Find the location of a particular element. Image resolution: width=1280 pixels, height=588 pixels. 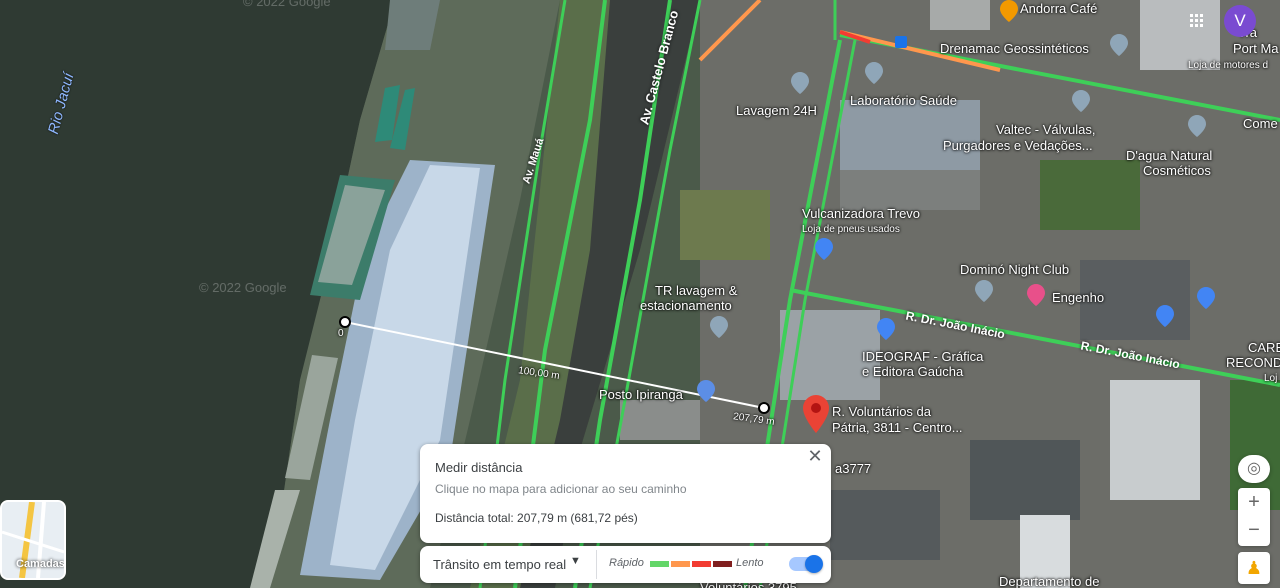

layers-button: Camadas is located at coordinates (33, 540).